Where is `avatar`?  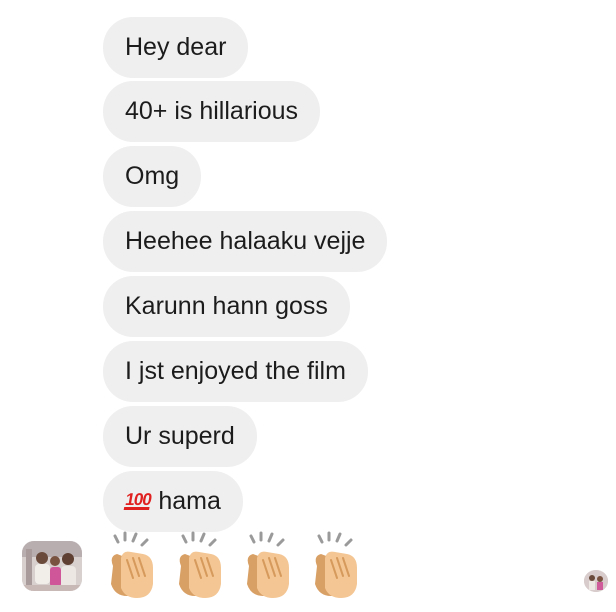 avatar is located at coordinates (52, 566).